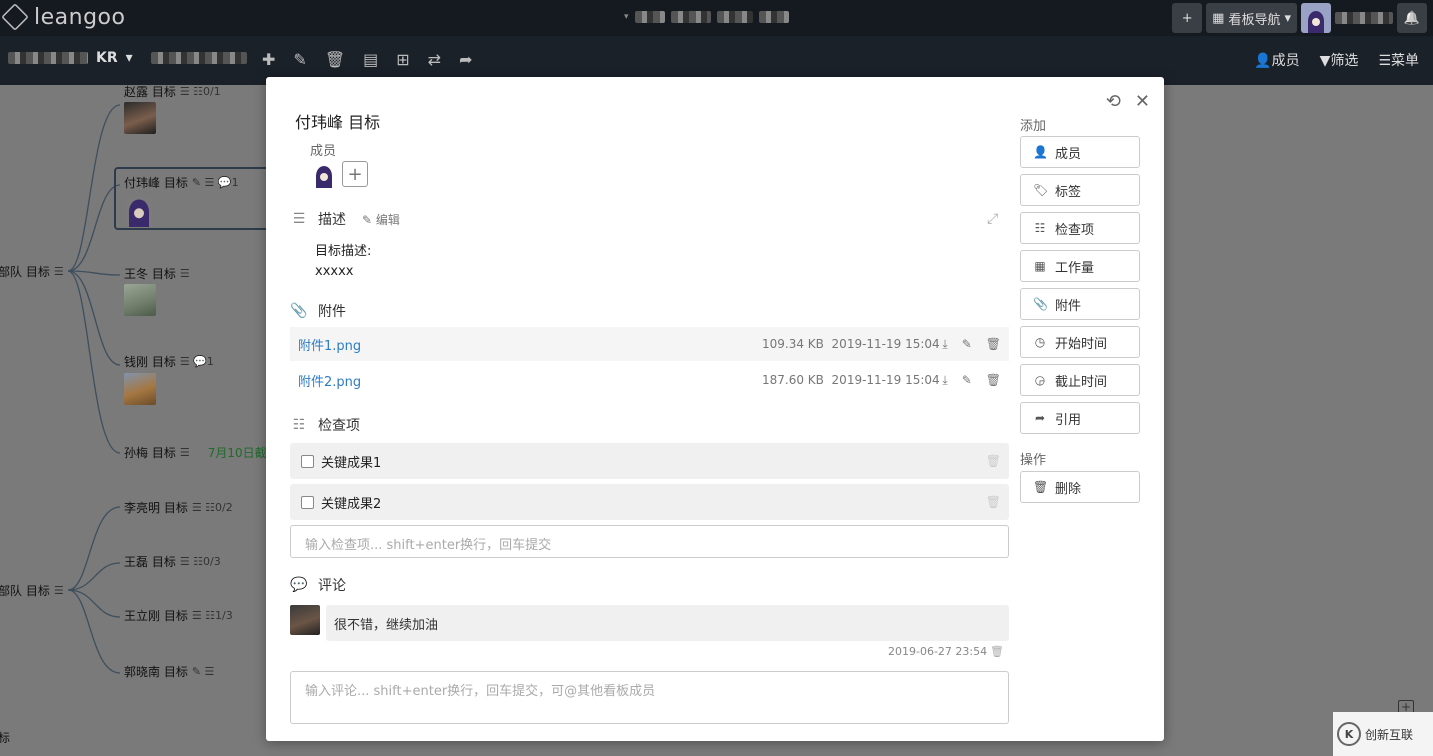 The width and height of the screenshot is (1433, 756). What do you see at coordinates (337, 121) in the screenshot?
I see `card-title: 付玮峰 目标` at bounding box center [337, 121].